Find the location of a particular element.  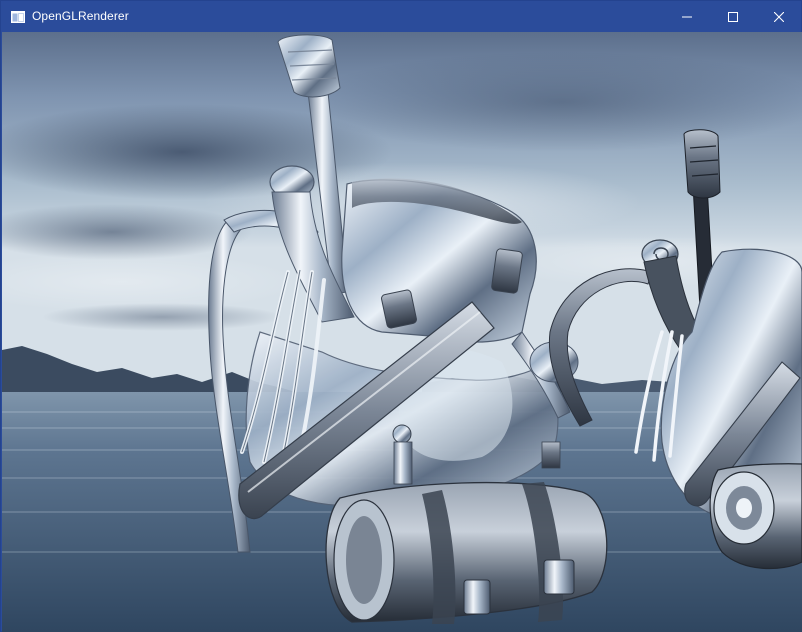

close-icon is located at coordinates (779, 16).